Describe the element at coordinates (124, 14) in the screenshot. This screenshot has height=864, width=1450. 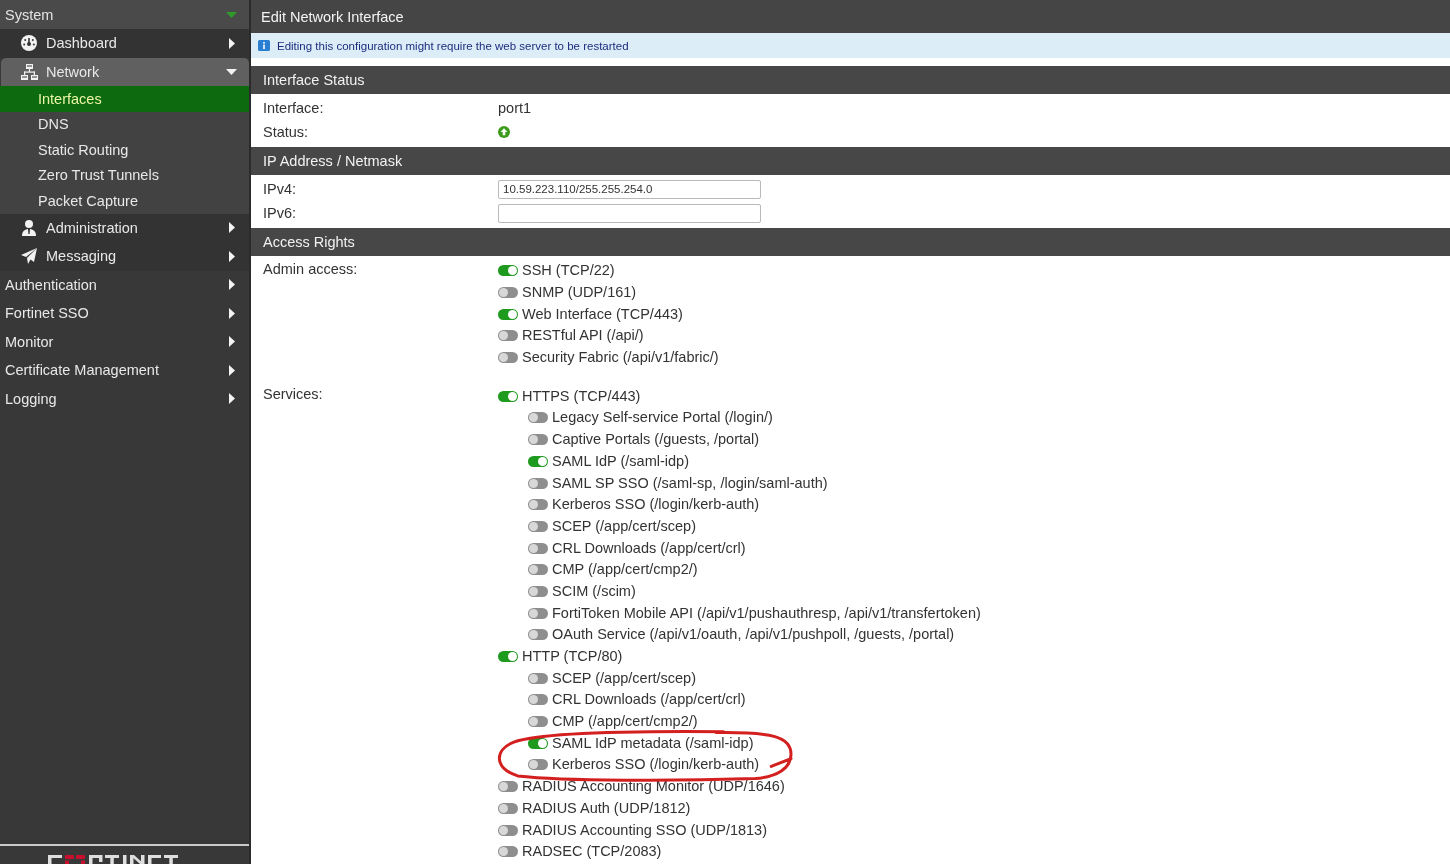
I see `sidebar-item: System` at that location.